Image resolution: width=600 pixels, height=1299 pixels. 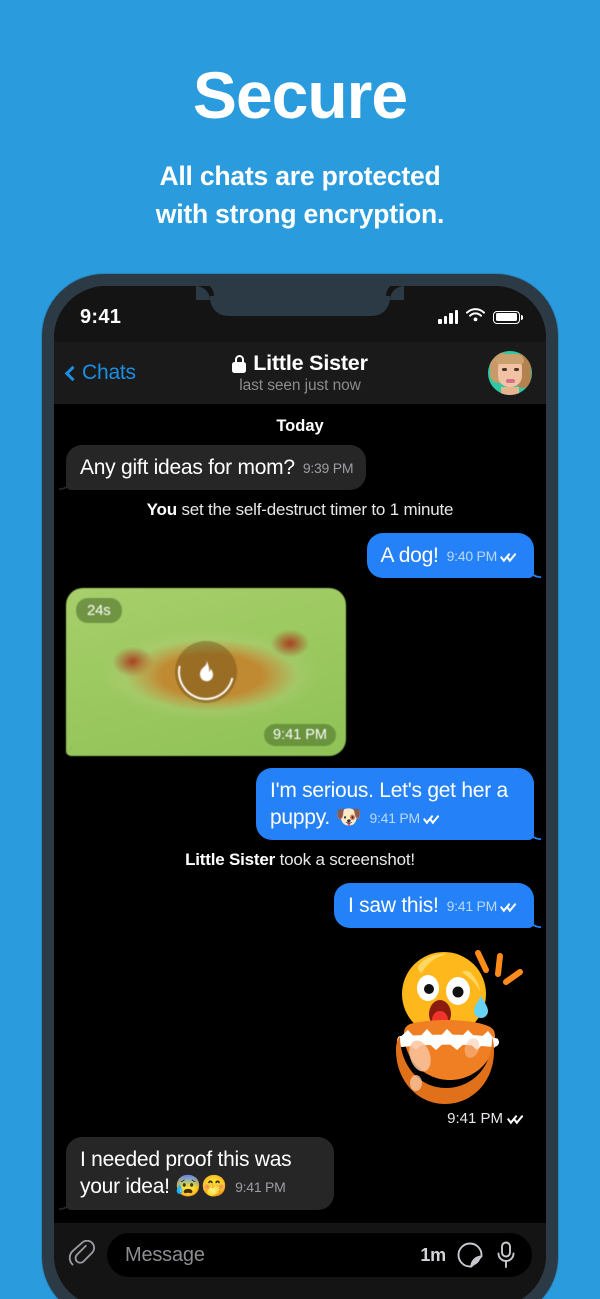 I want to click on service-actor: Little Sister, so click(x=230, y=860).